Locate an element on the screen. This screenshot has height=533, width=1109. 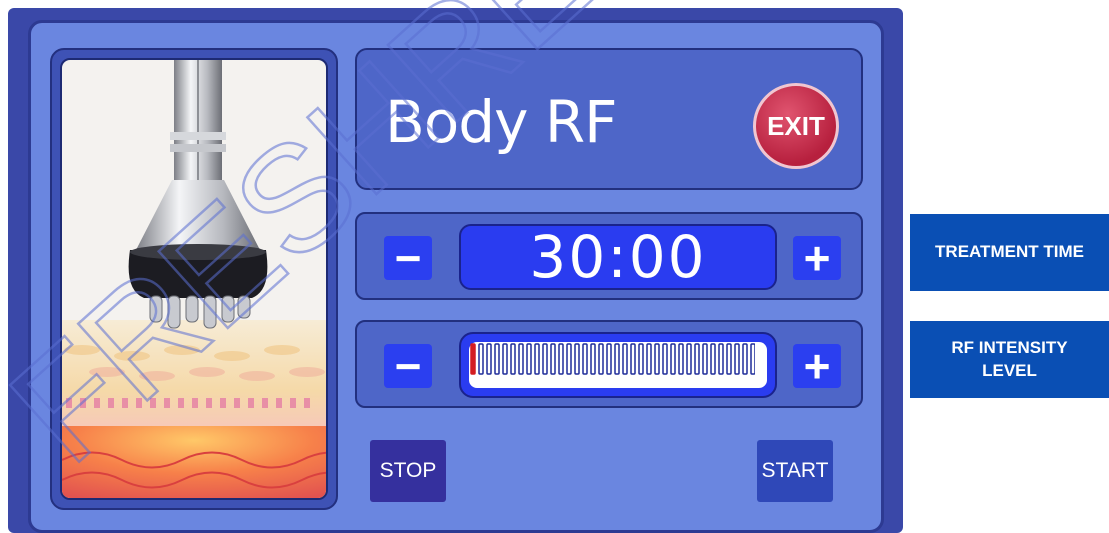
treatment-time-row: − 30:00 + is located at coordinates (609, 256).